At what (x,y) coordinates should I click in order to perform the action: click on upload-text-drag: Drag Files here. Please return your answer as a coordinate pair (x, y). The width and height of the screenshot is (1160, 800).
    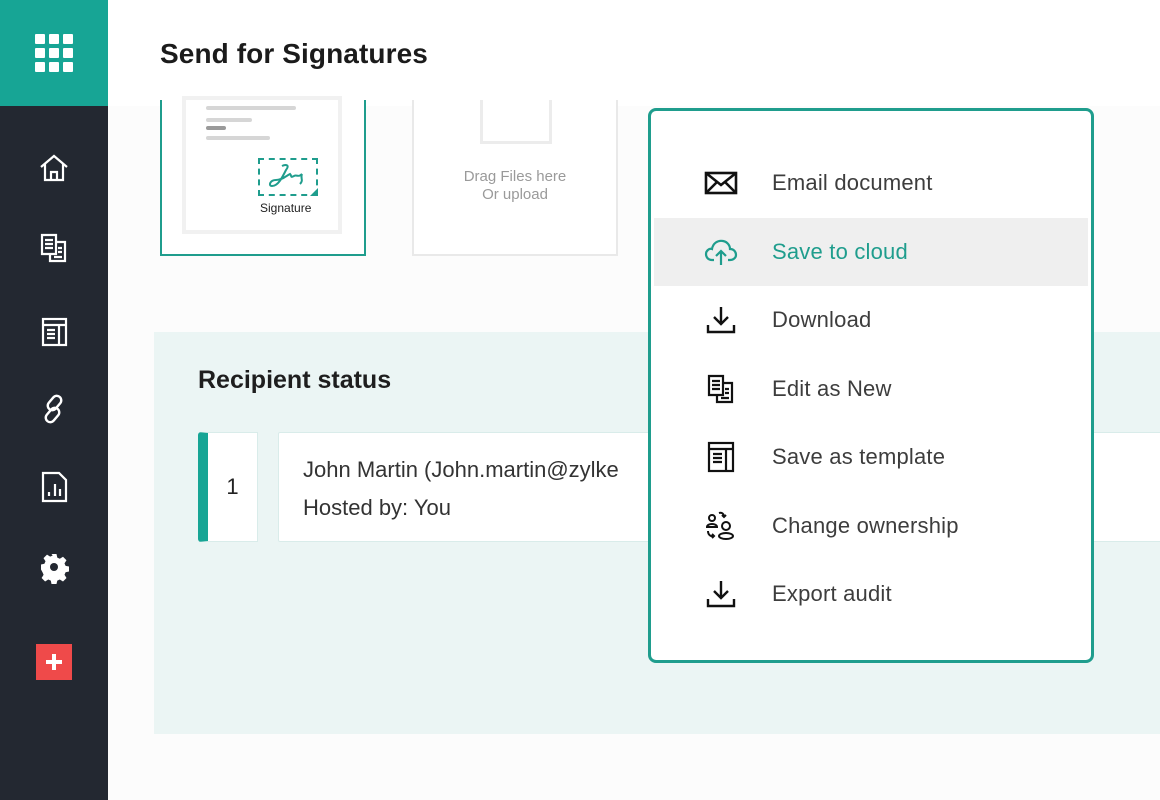
    Looking at the image, I should click on (515, 176).